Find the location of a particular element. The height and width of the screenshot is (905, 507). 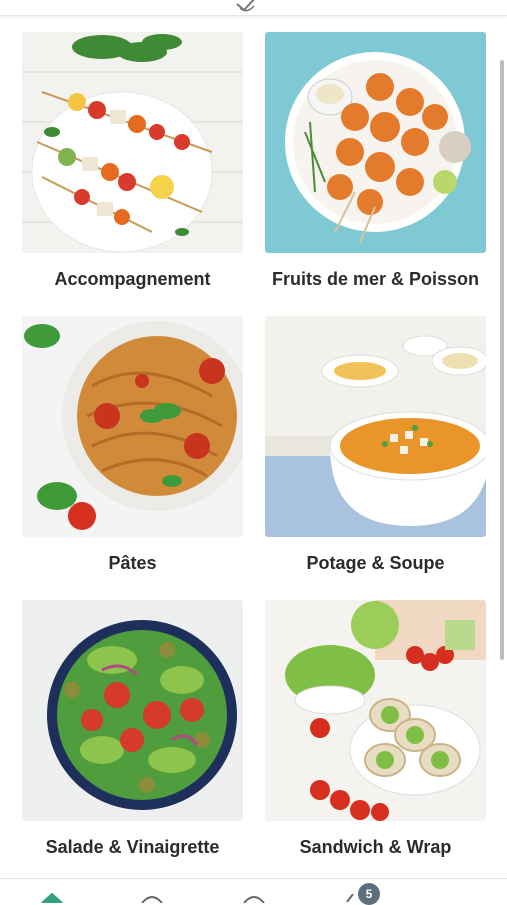

category-card-salade: Salade & Vinaigrette is located at coordinates (132, 728).